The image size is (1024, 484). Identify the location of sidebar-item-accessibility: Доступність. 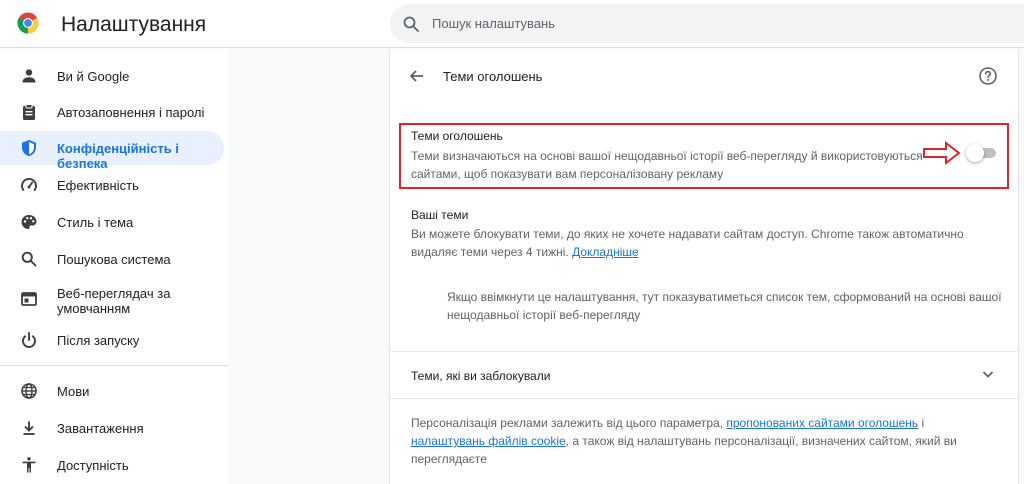
(112, 465).